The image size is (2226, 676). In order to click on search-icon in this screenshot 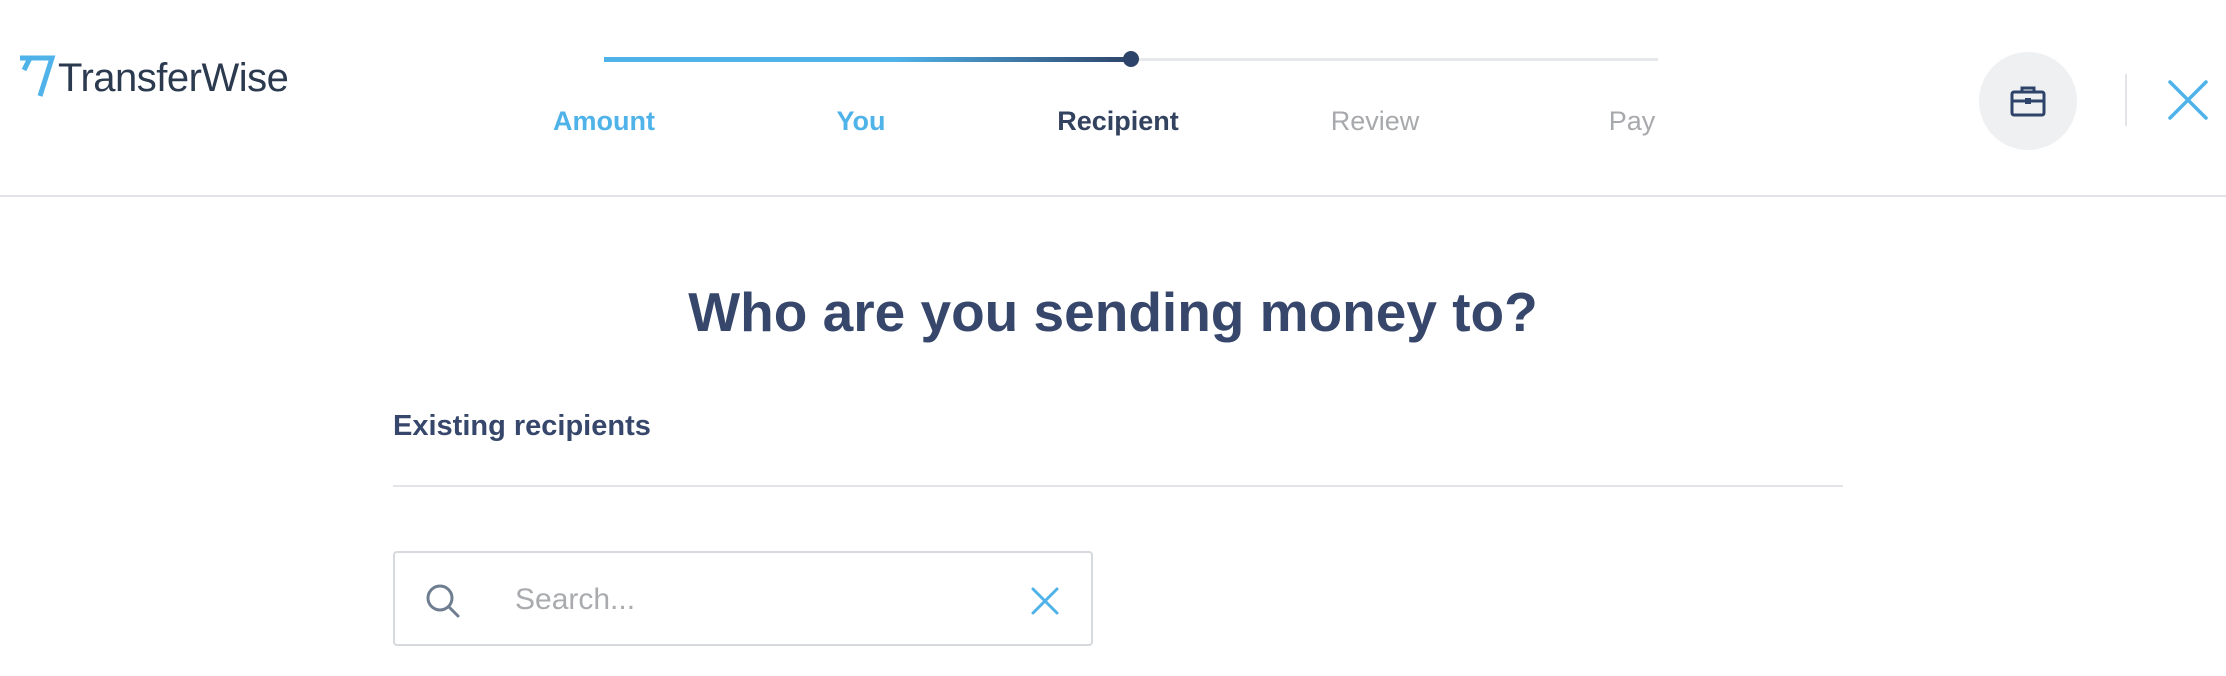, I will do `click(443, 601)`.